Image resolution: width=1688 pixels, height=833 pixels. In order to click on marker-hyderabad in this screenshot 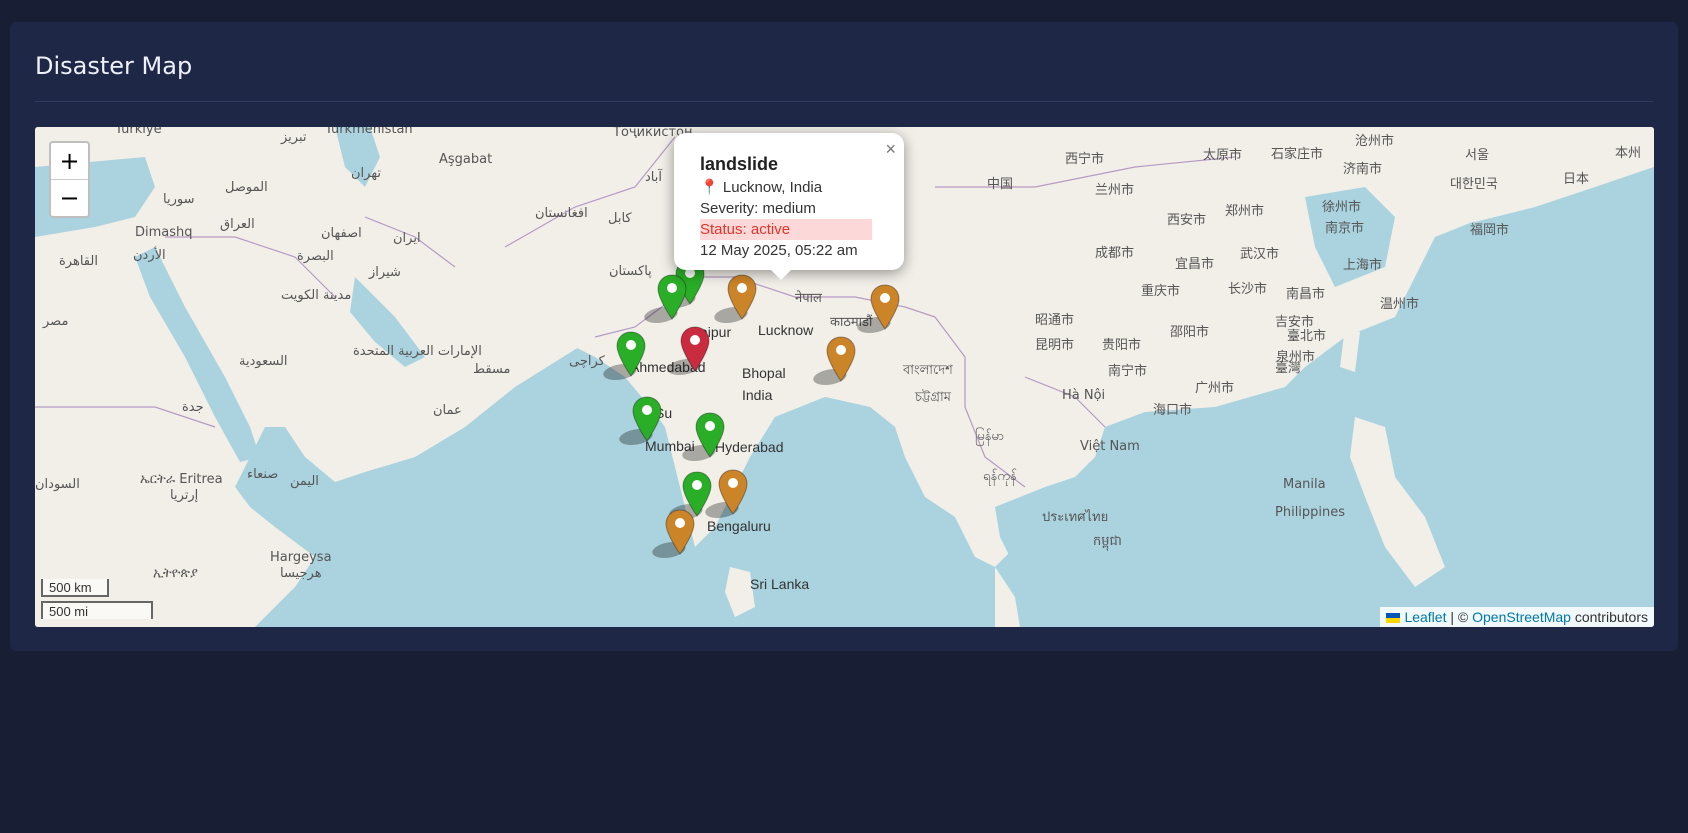, I will do `click(701, 436)`.